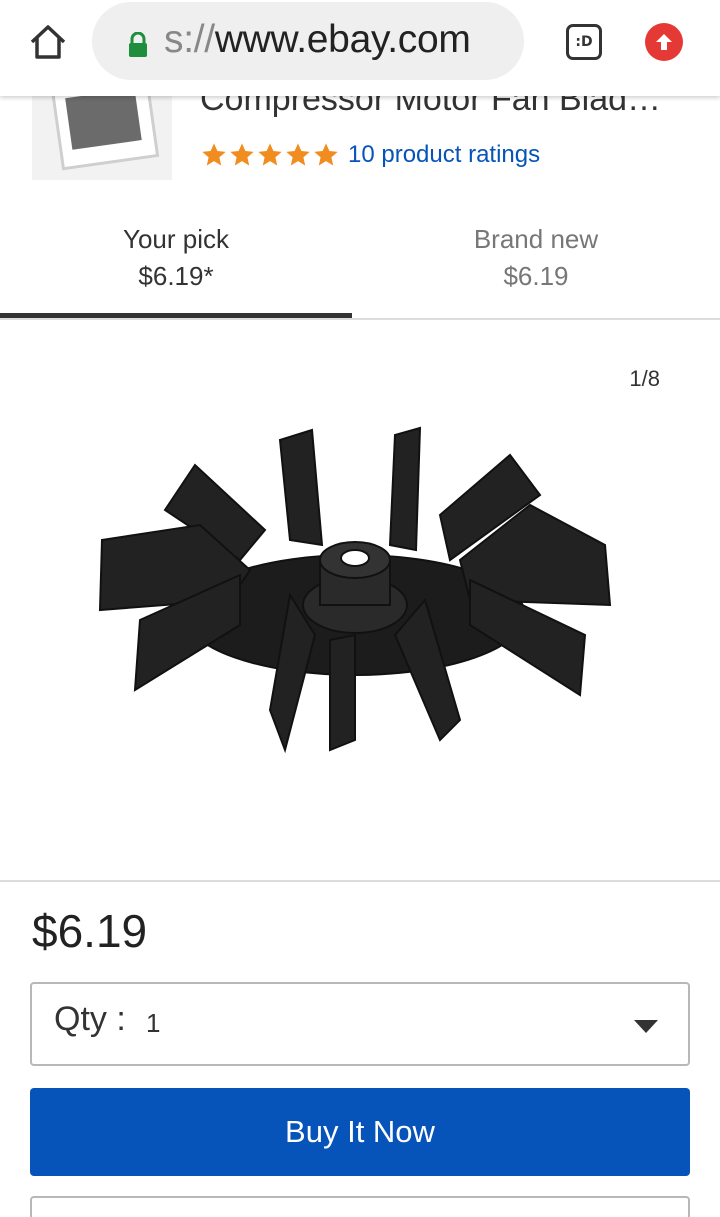  I want to click on url-host: www.ebay.com, so click(342, 39).